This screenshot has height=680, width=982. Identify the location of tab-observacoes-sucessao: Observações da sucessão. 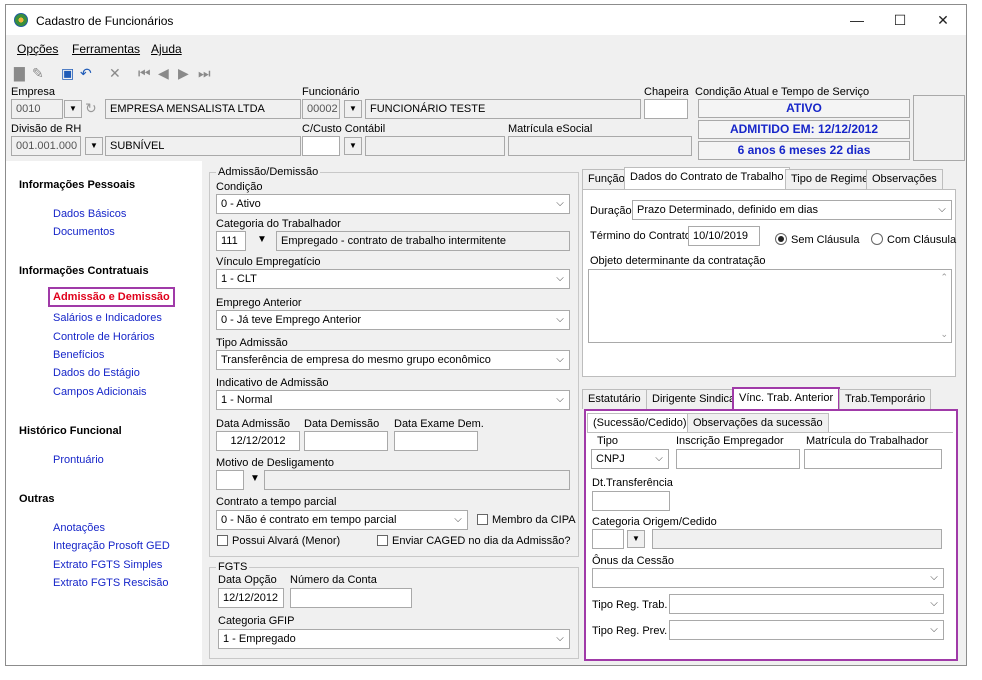
(758, 423).